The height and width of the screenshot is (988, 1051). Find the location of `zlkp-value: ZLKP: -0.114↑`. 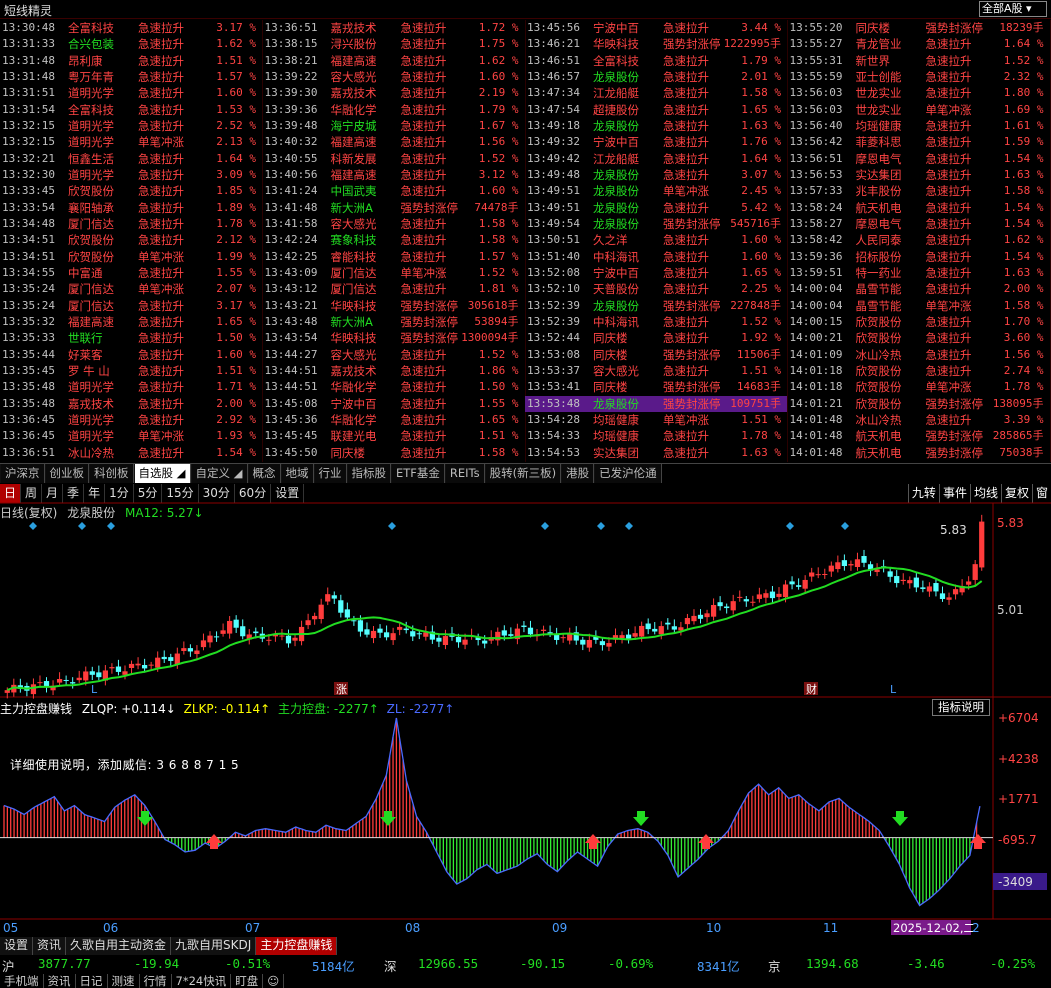

zlkp-value: ZLKP: -0.114↑ is located at coordinates (227, 709).